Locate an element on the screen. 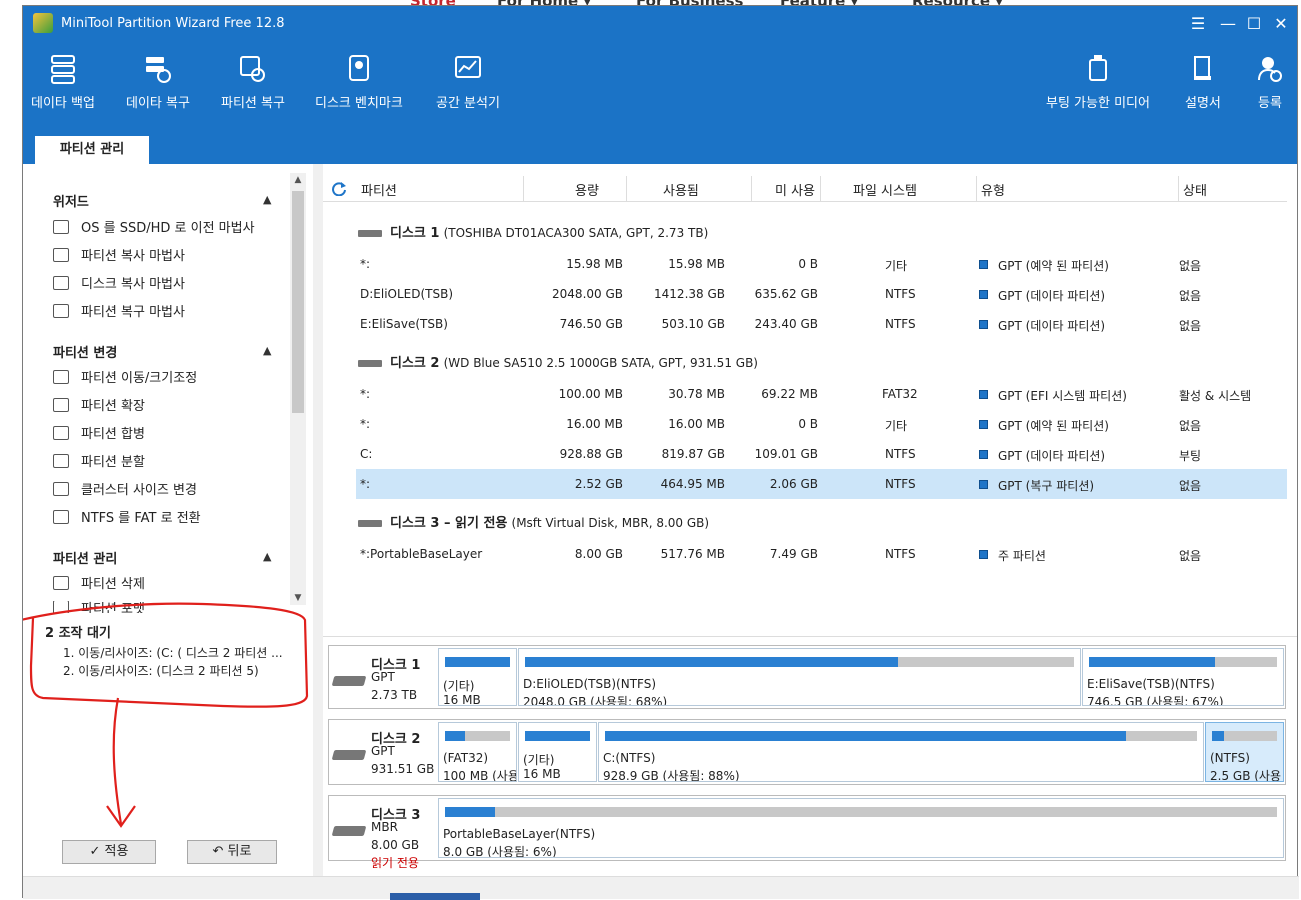 The image size is (1301, 900). sidebar-scrollbar: ▲ ▼ is located at coordinates (298, 389).